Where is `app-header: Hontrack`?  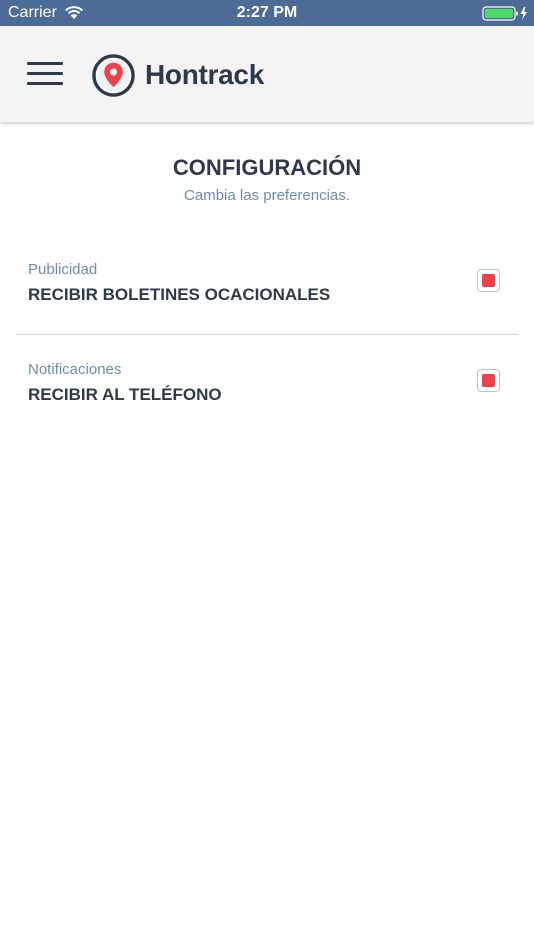
app-header: Hontrack is located at coordinates (267, 74).